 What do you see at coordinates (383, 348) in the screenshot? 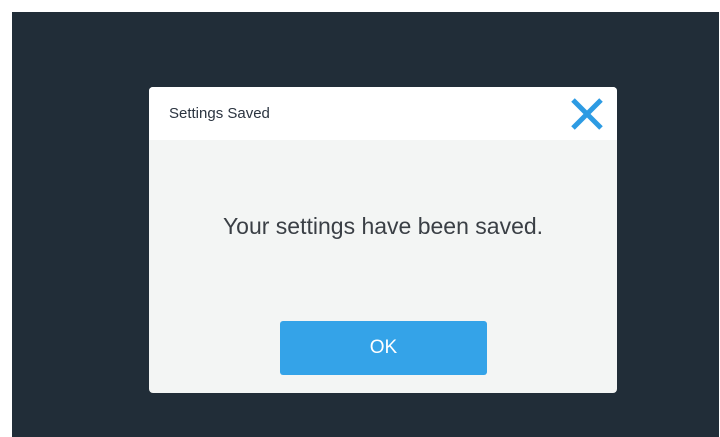
I see `ok-button: OK` at bounding box center [383, 348].